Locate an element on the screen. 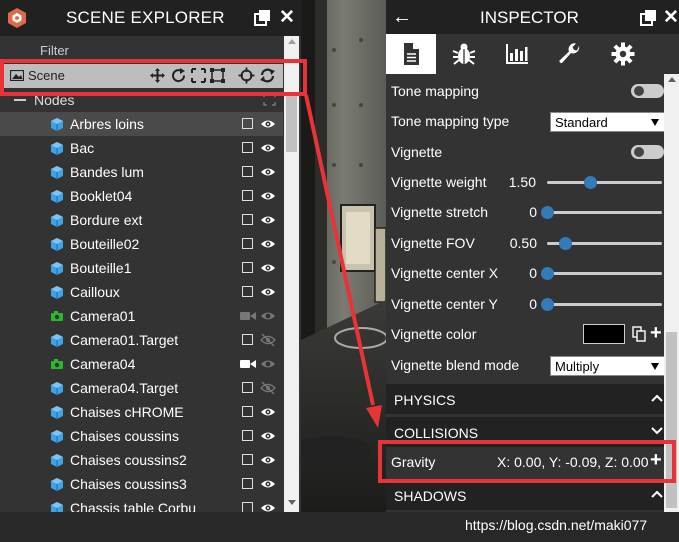  node-row: Bouteille1 is located at coordinates (141, 268).